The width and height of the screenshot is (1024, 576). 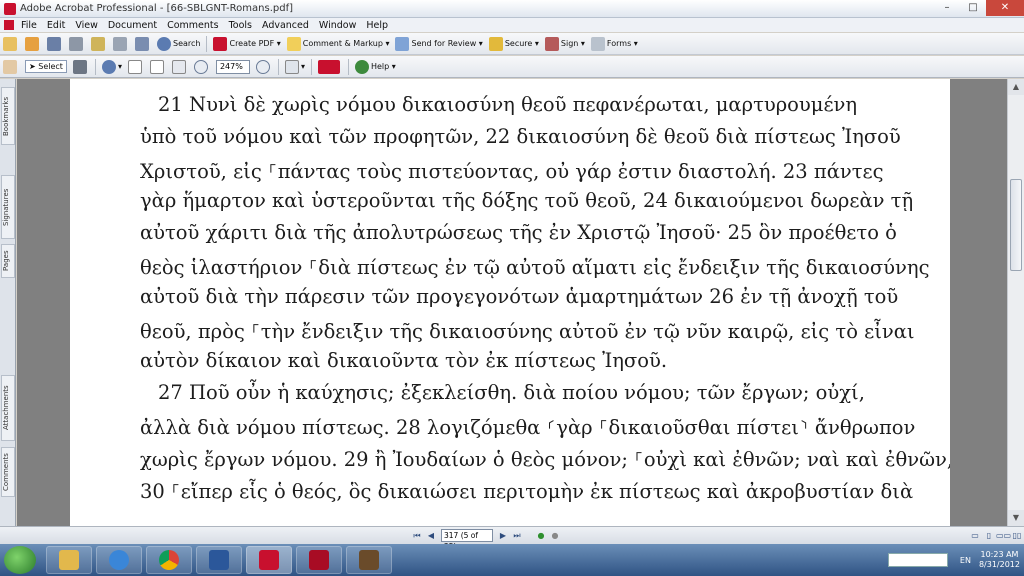 What do you see at coordinates (69, 560) in the screenshot?
I see `taskbar-explorer` at bounding box center [69, 560].